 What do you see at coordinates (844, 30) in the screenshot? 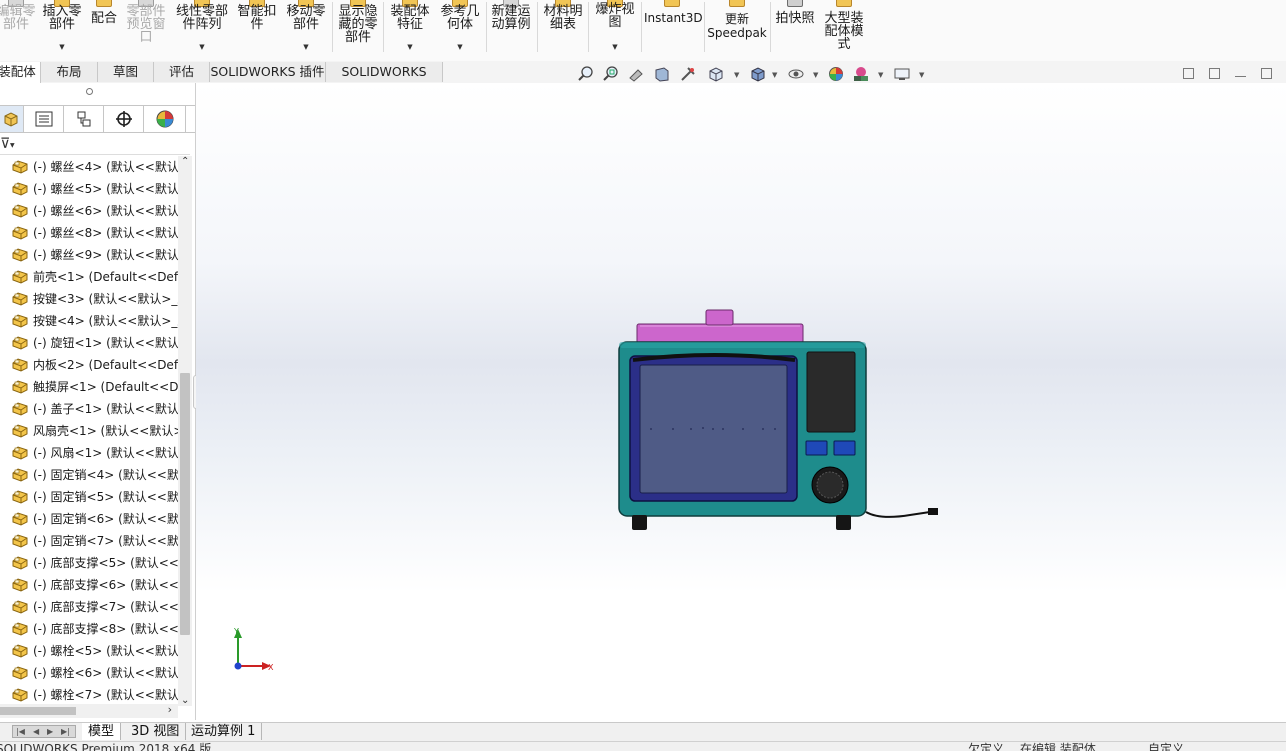
I see `large-assembly-mode-button: 大型装 配体模 式` at bounding box center [844, 30].